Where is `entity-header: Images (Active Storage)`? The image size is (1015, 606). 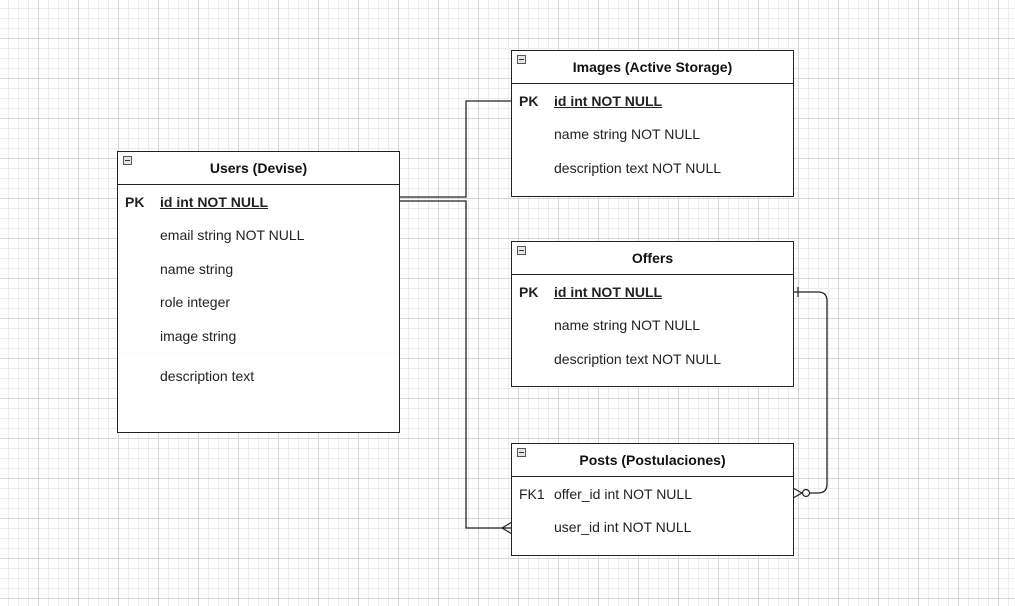
entity-header: Images (Active Storage) is located at coordinates (652, 67).